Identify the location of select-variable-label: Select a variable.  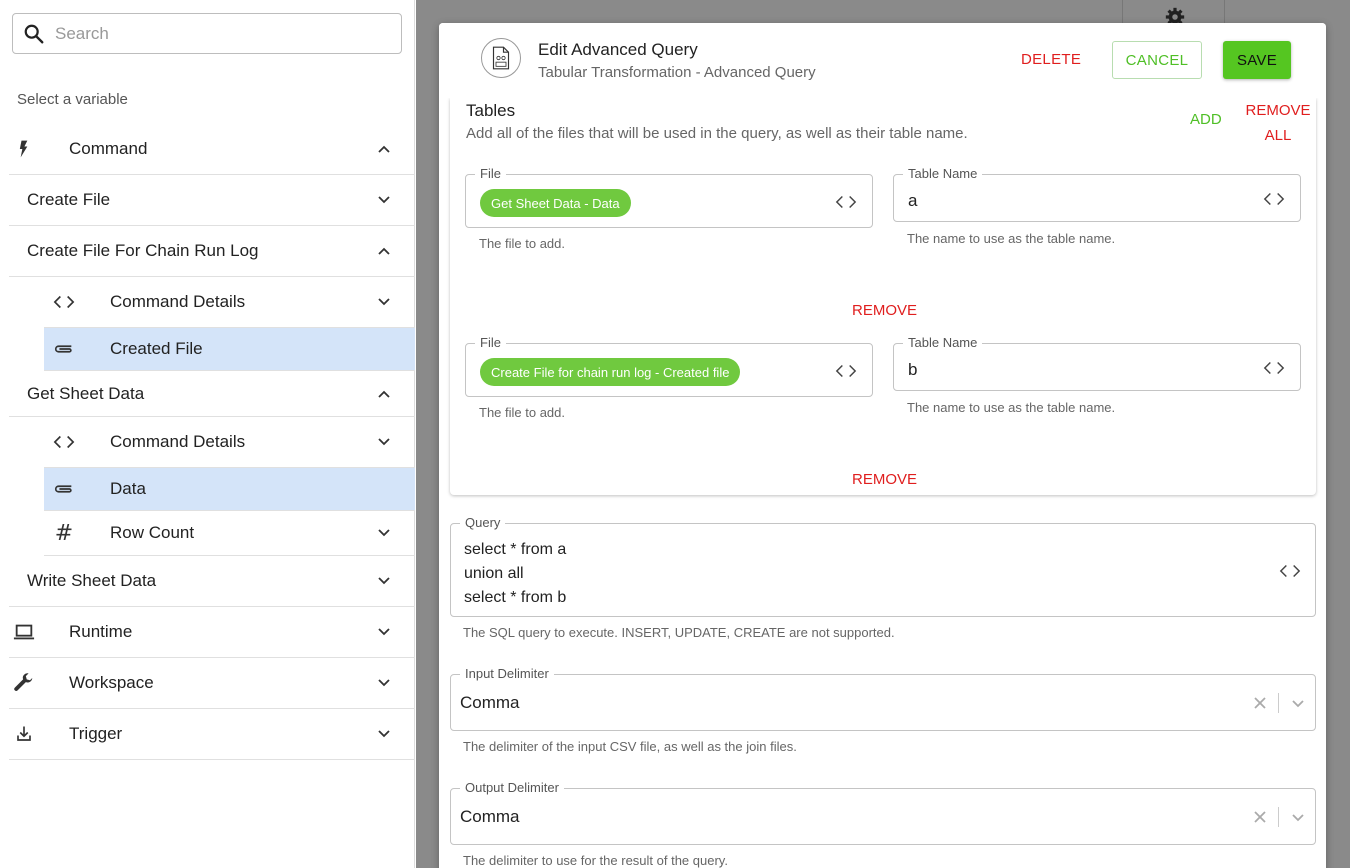
(72, 99).